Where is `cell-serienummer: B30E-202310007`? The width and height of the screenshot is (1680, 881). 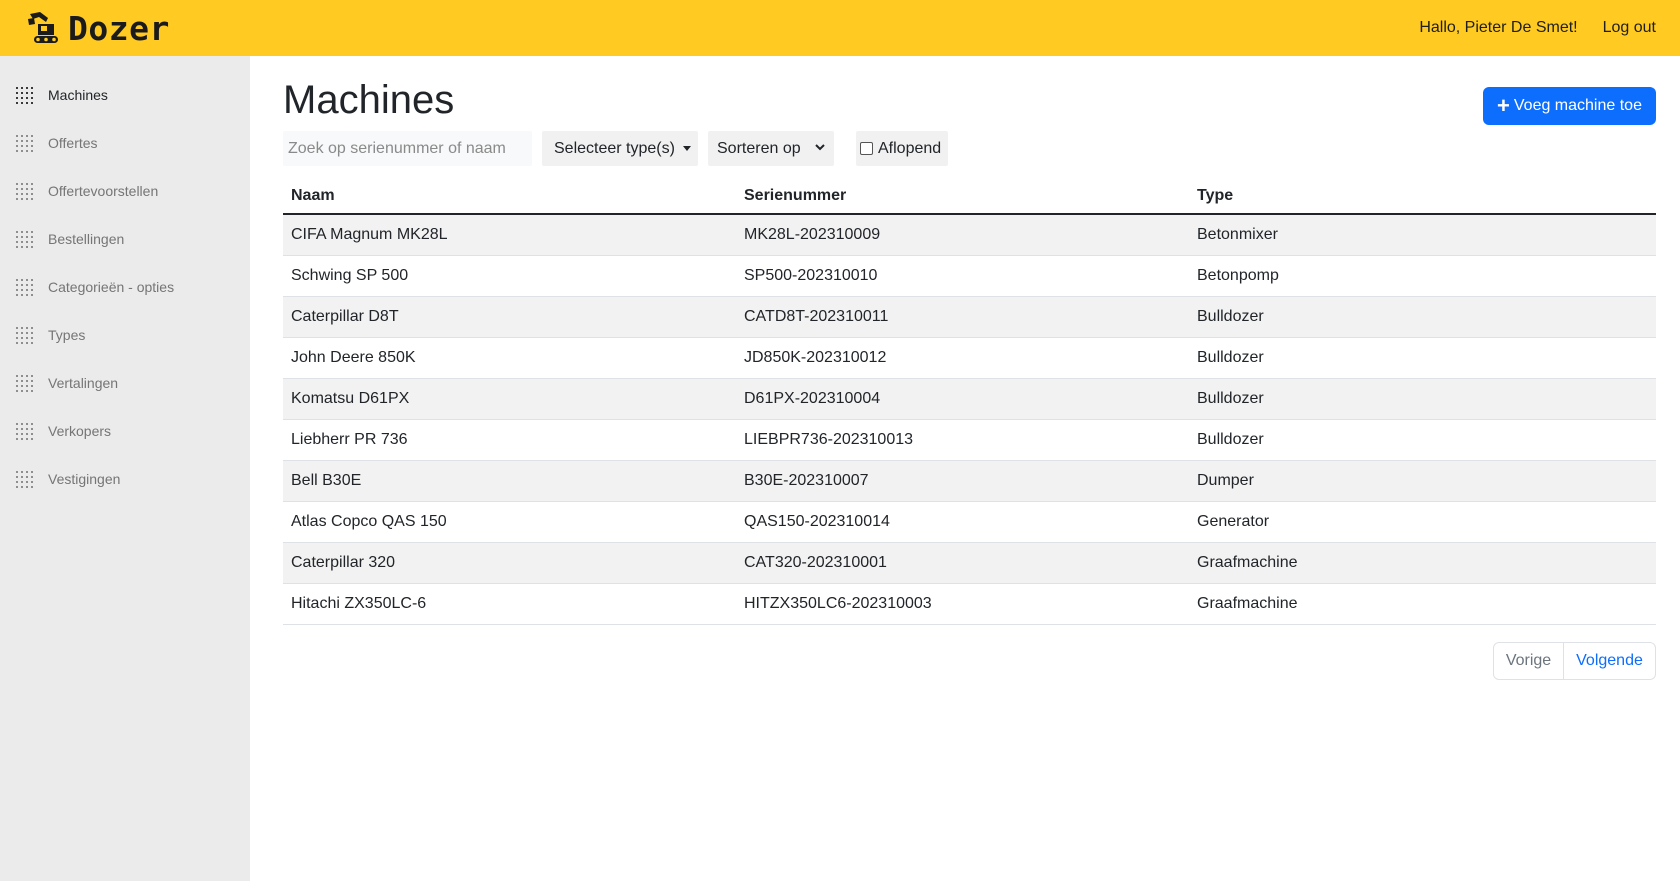 cell-serienummer: B30E-202310007 is located at coordinates (806, 480).